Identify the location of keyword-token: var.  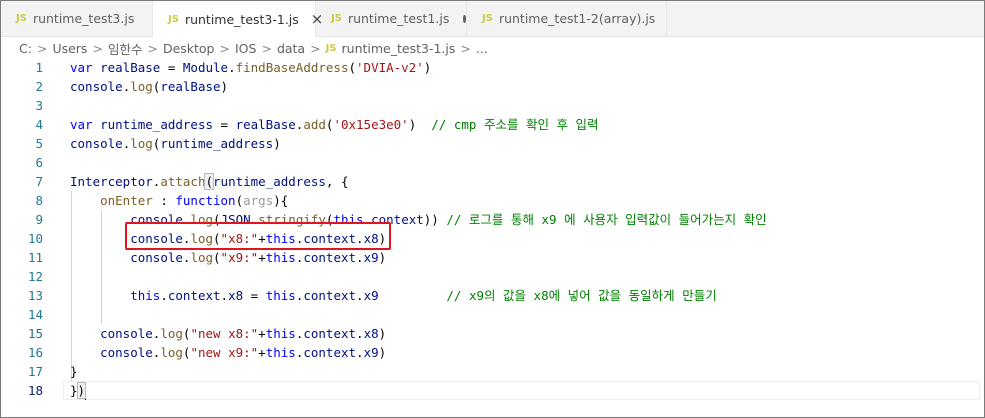
(81, 124).